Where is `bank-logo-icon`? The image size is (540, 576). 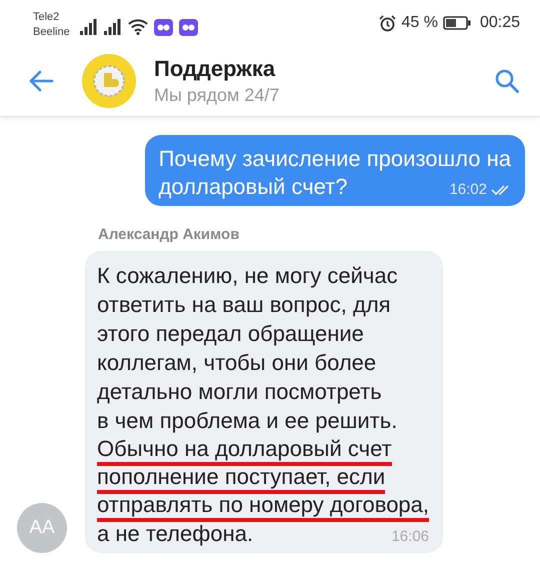
bank-logo-icon is located at coordinates (109, 81).